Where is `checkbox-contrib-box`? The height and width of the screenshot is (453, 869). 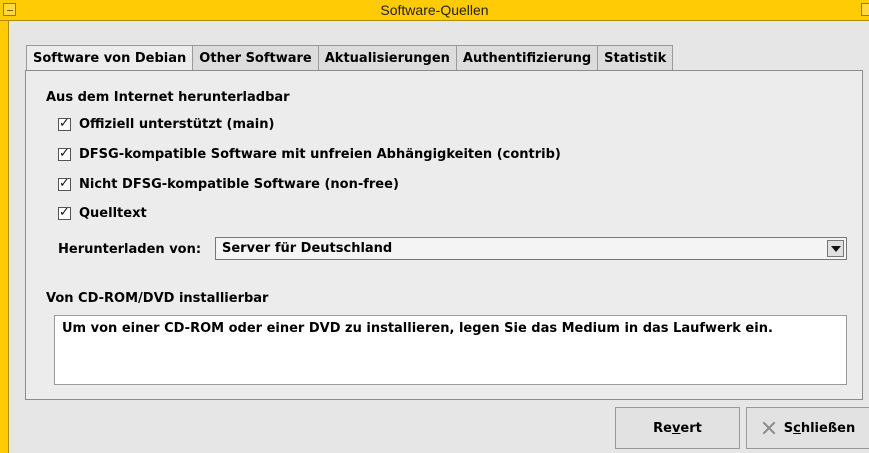
checkbox-contrib-box is located at coordinates (64, 153).